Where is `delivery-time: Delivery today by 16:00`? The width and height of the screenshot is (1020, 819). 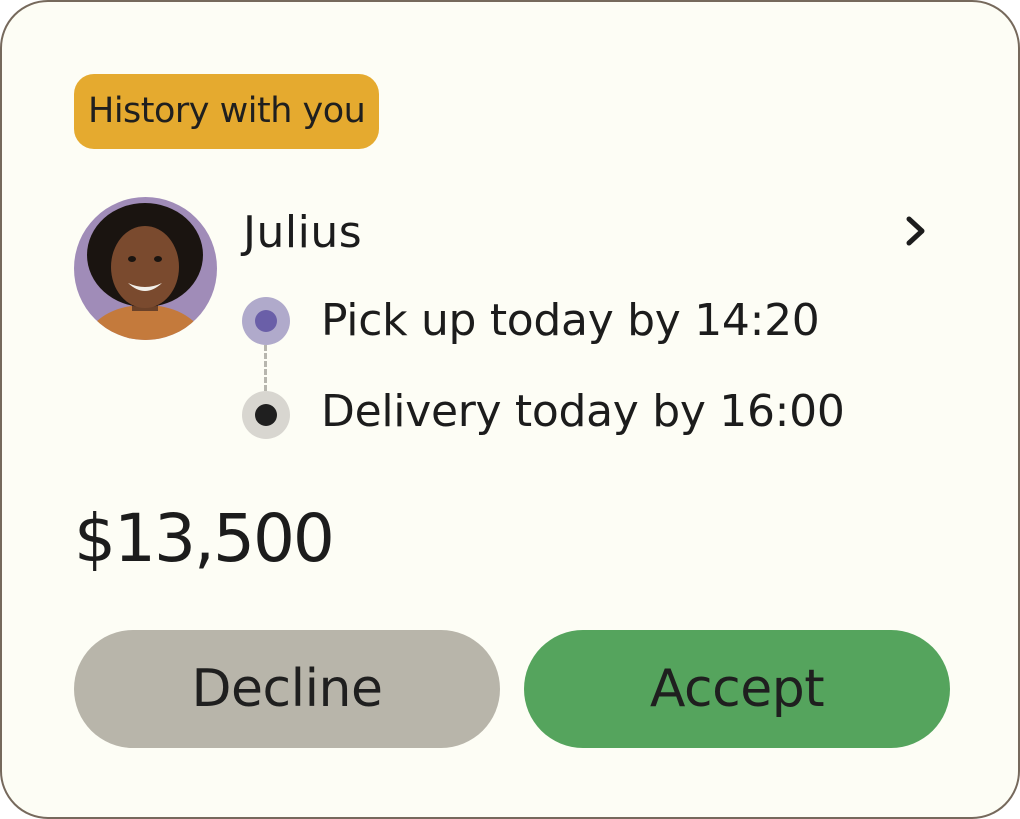 delivery-time: Delivery today by 16:00 is located at coordinates (583, 411).